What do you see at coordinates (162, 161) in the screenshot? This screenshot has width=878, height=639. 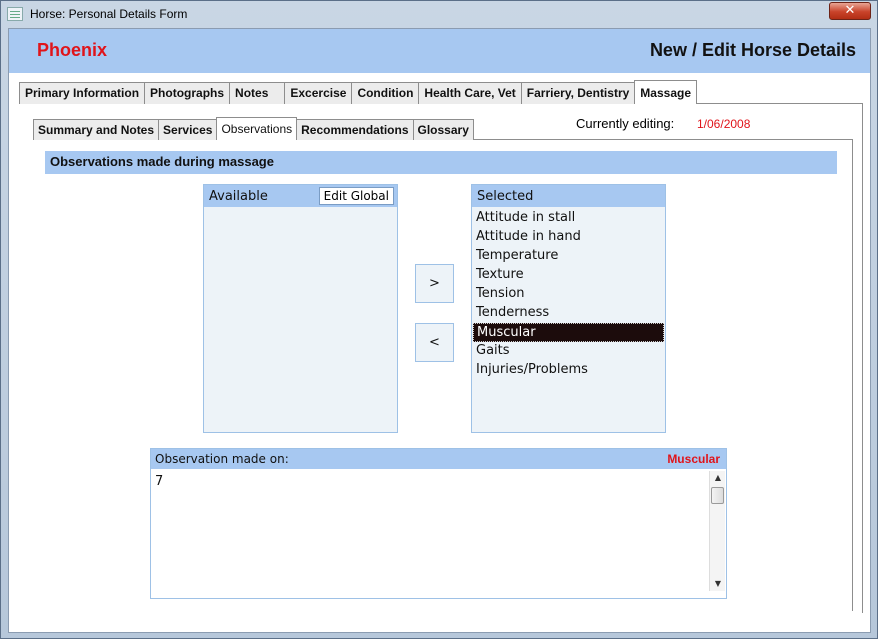 I see `section-title: Observations made during massage` at bounding box center [162, 161].